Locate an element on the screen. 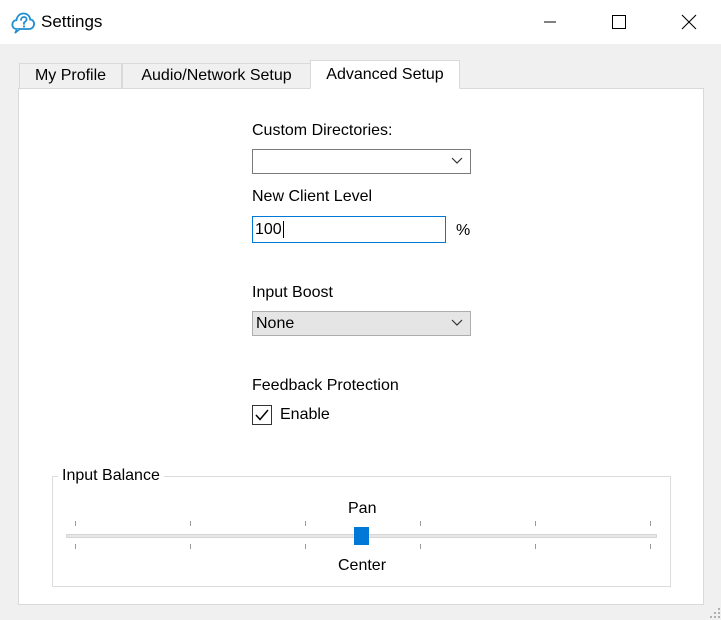  custom-directories-label: Custom Directories: is located at coordinates (322, 130).